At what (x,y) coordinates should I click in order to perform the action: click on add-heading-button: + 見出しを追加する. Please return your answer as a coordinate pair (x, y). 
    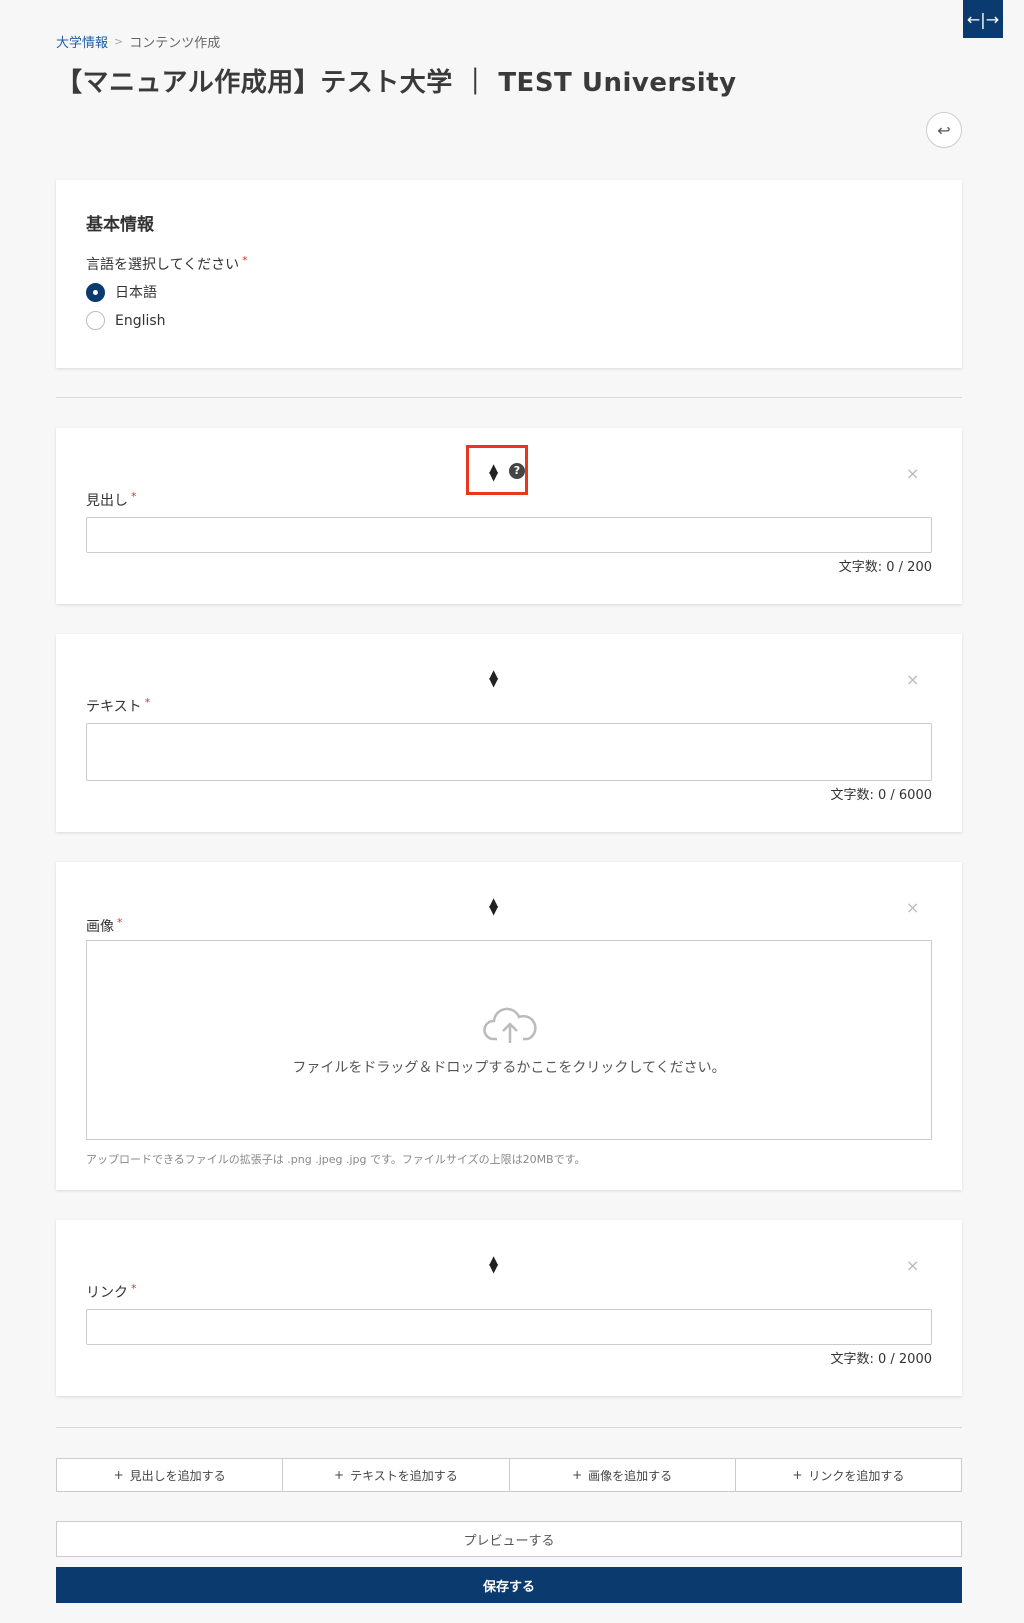
    Looking at the image, I should click on (170, 1475).